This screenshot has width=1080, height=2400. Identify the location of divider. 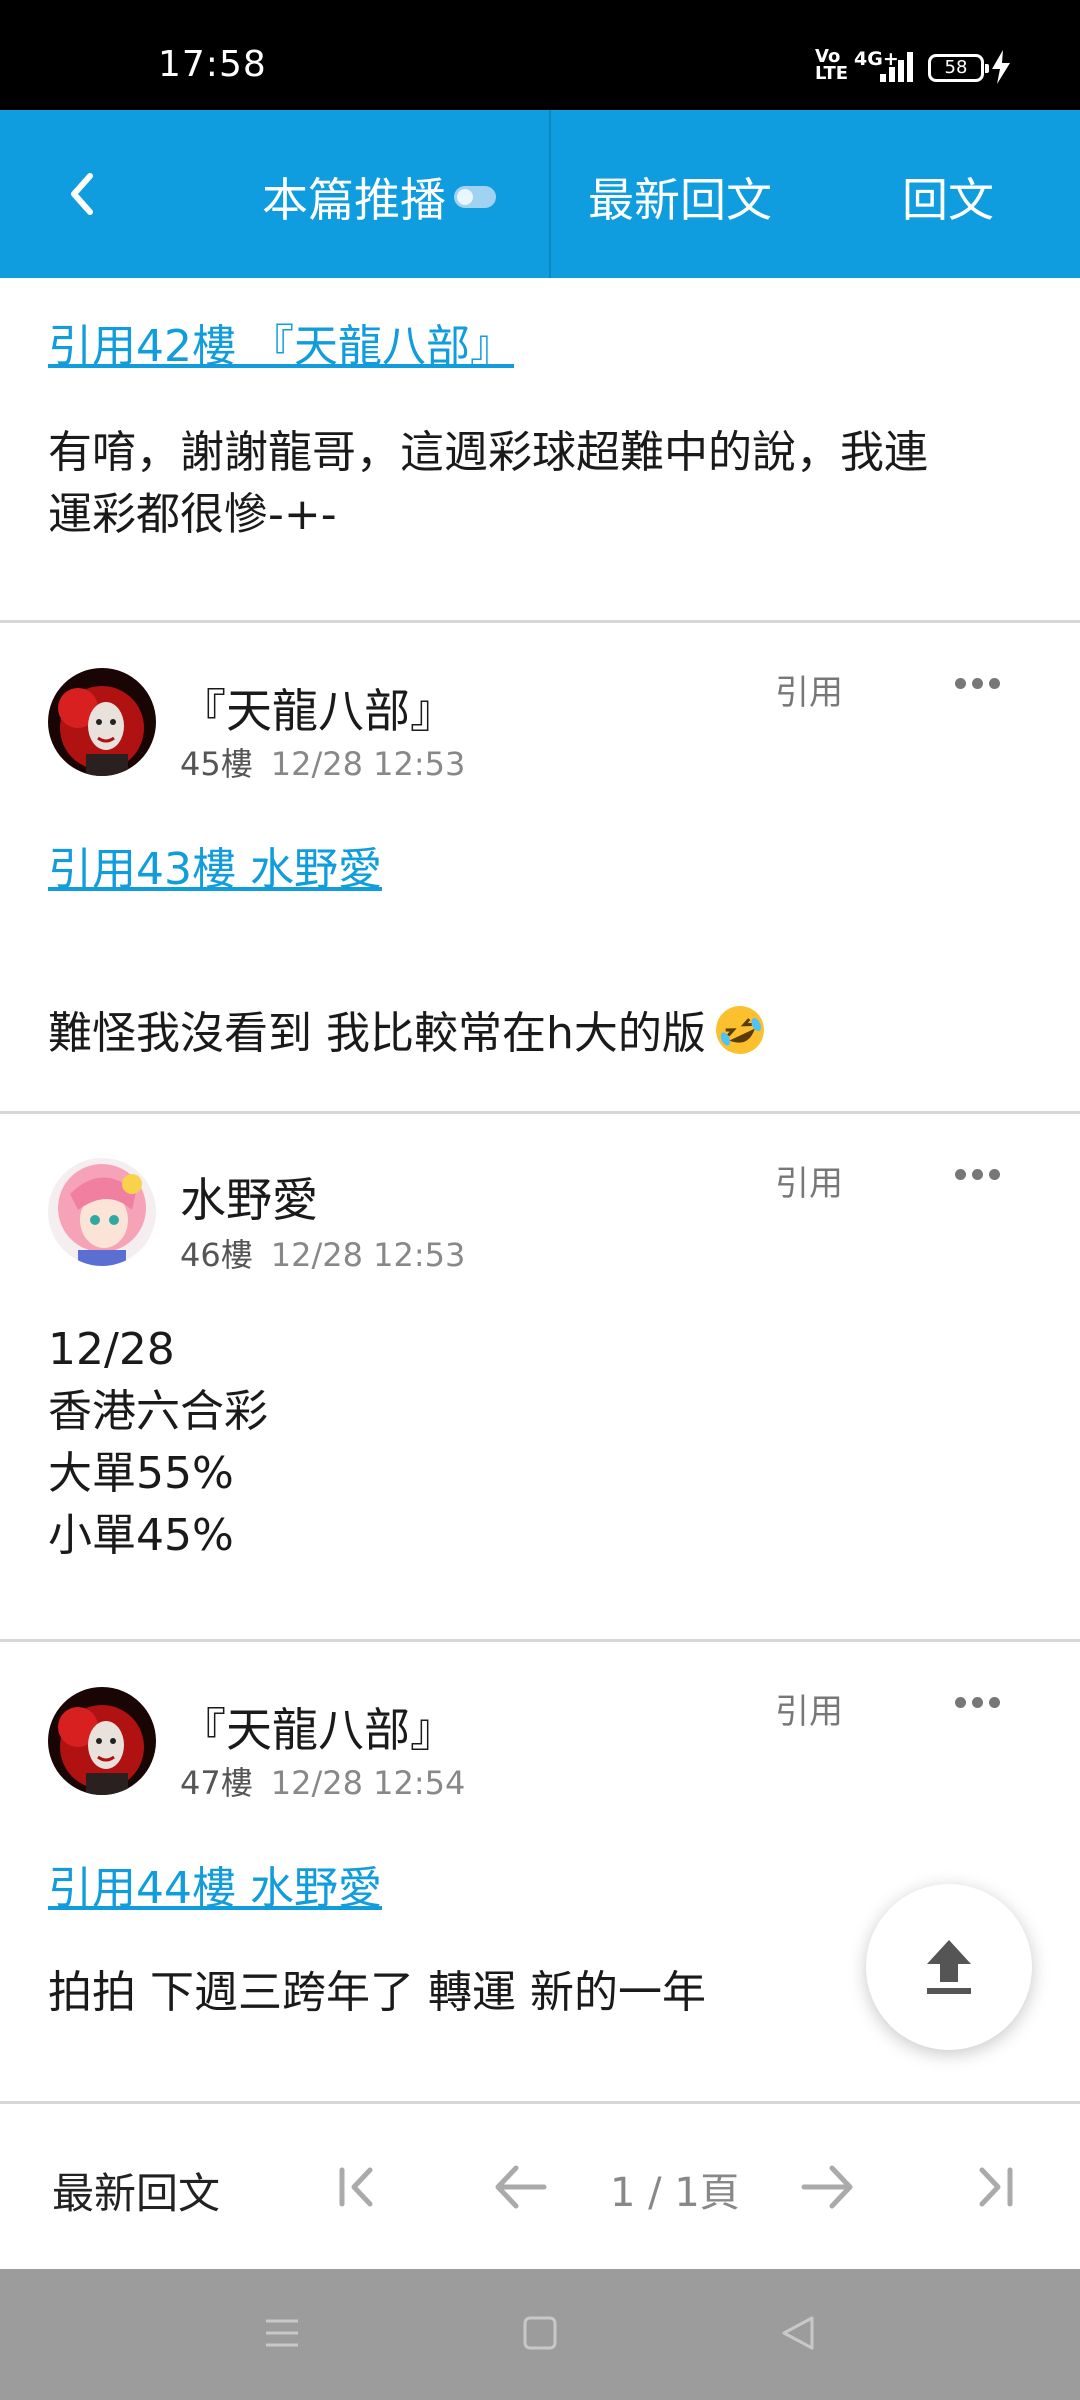
(550, 194).